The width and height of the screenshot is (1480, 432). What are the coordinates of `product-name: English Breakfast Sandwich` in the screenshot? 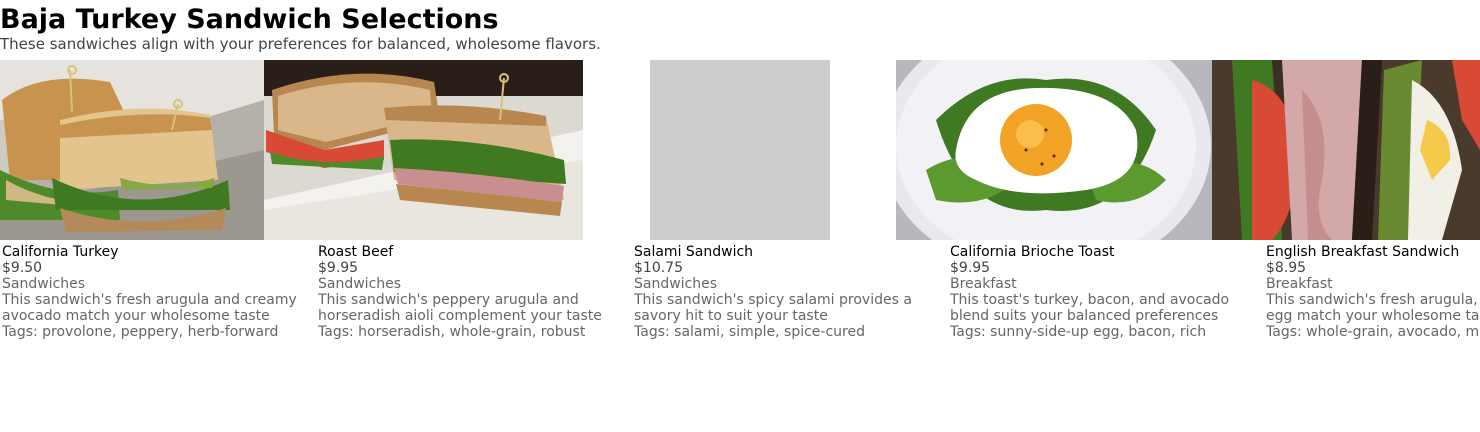 It's located at (1363, 252).